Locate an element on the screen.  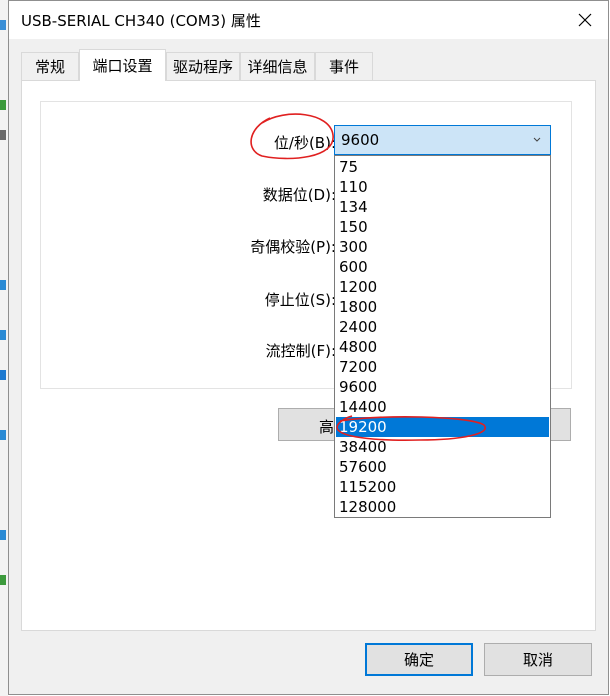
stop-bits-label: 停止位(S): is located at coordinates (300, 300).